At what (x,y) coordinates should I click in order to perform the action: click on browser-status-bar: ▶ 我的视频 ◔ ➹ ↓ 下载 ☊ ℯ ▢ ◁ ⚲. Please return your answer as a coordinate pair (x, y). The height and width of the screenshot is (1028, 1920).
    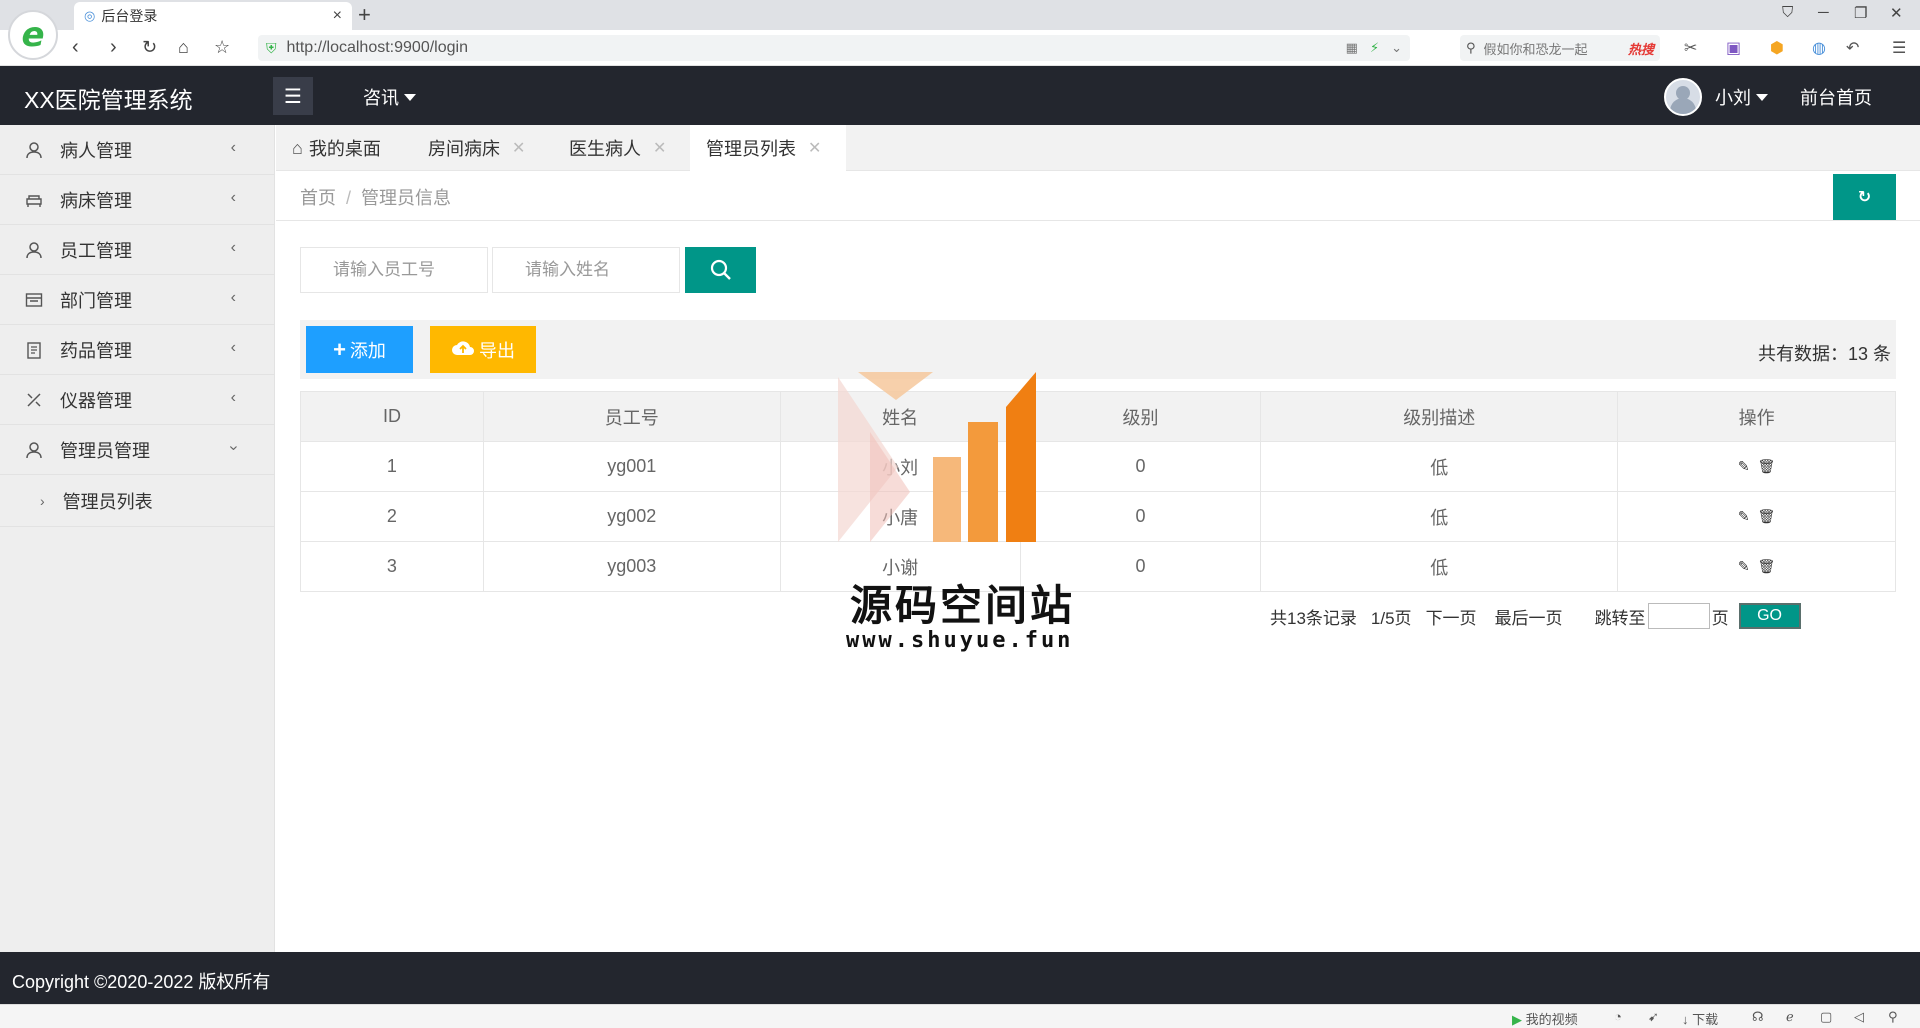
    Looking at the image, I should click on (960, 1016).